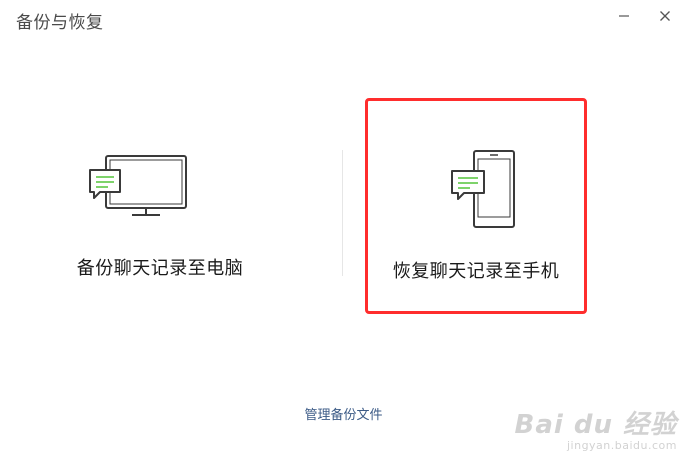  I want to click on baidu-jingyan-watermark: Bai du 经验 jingyan.baidu.com, so click(596, 428).